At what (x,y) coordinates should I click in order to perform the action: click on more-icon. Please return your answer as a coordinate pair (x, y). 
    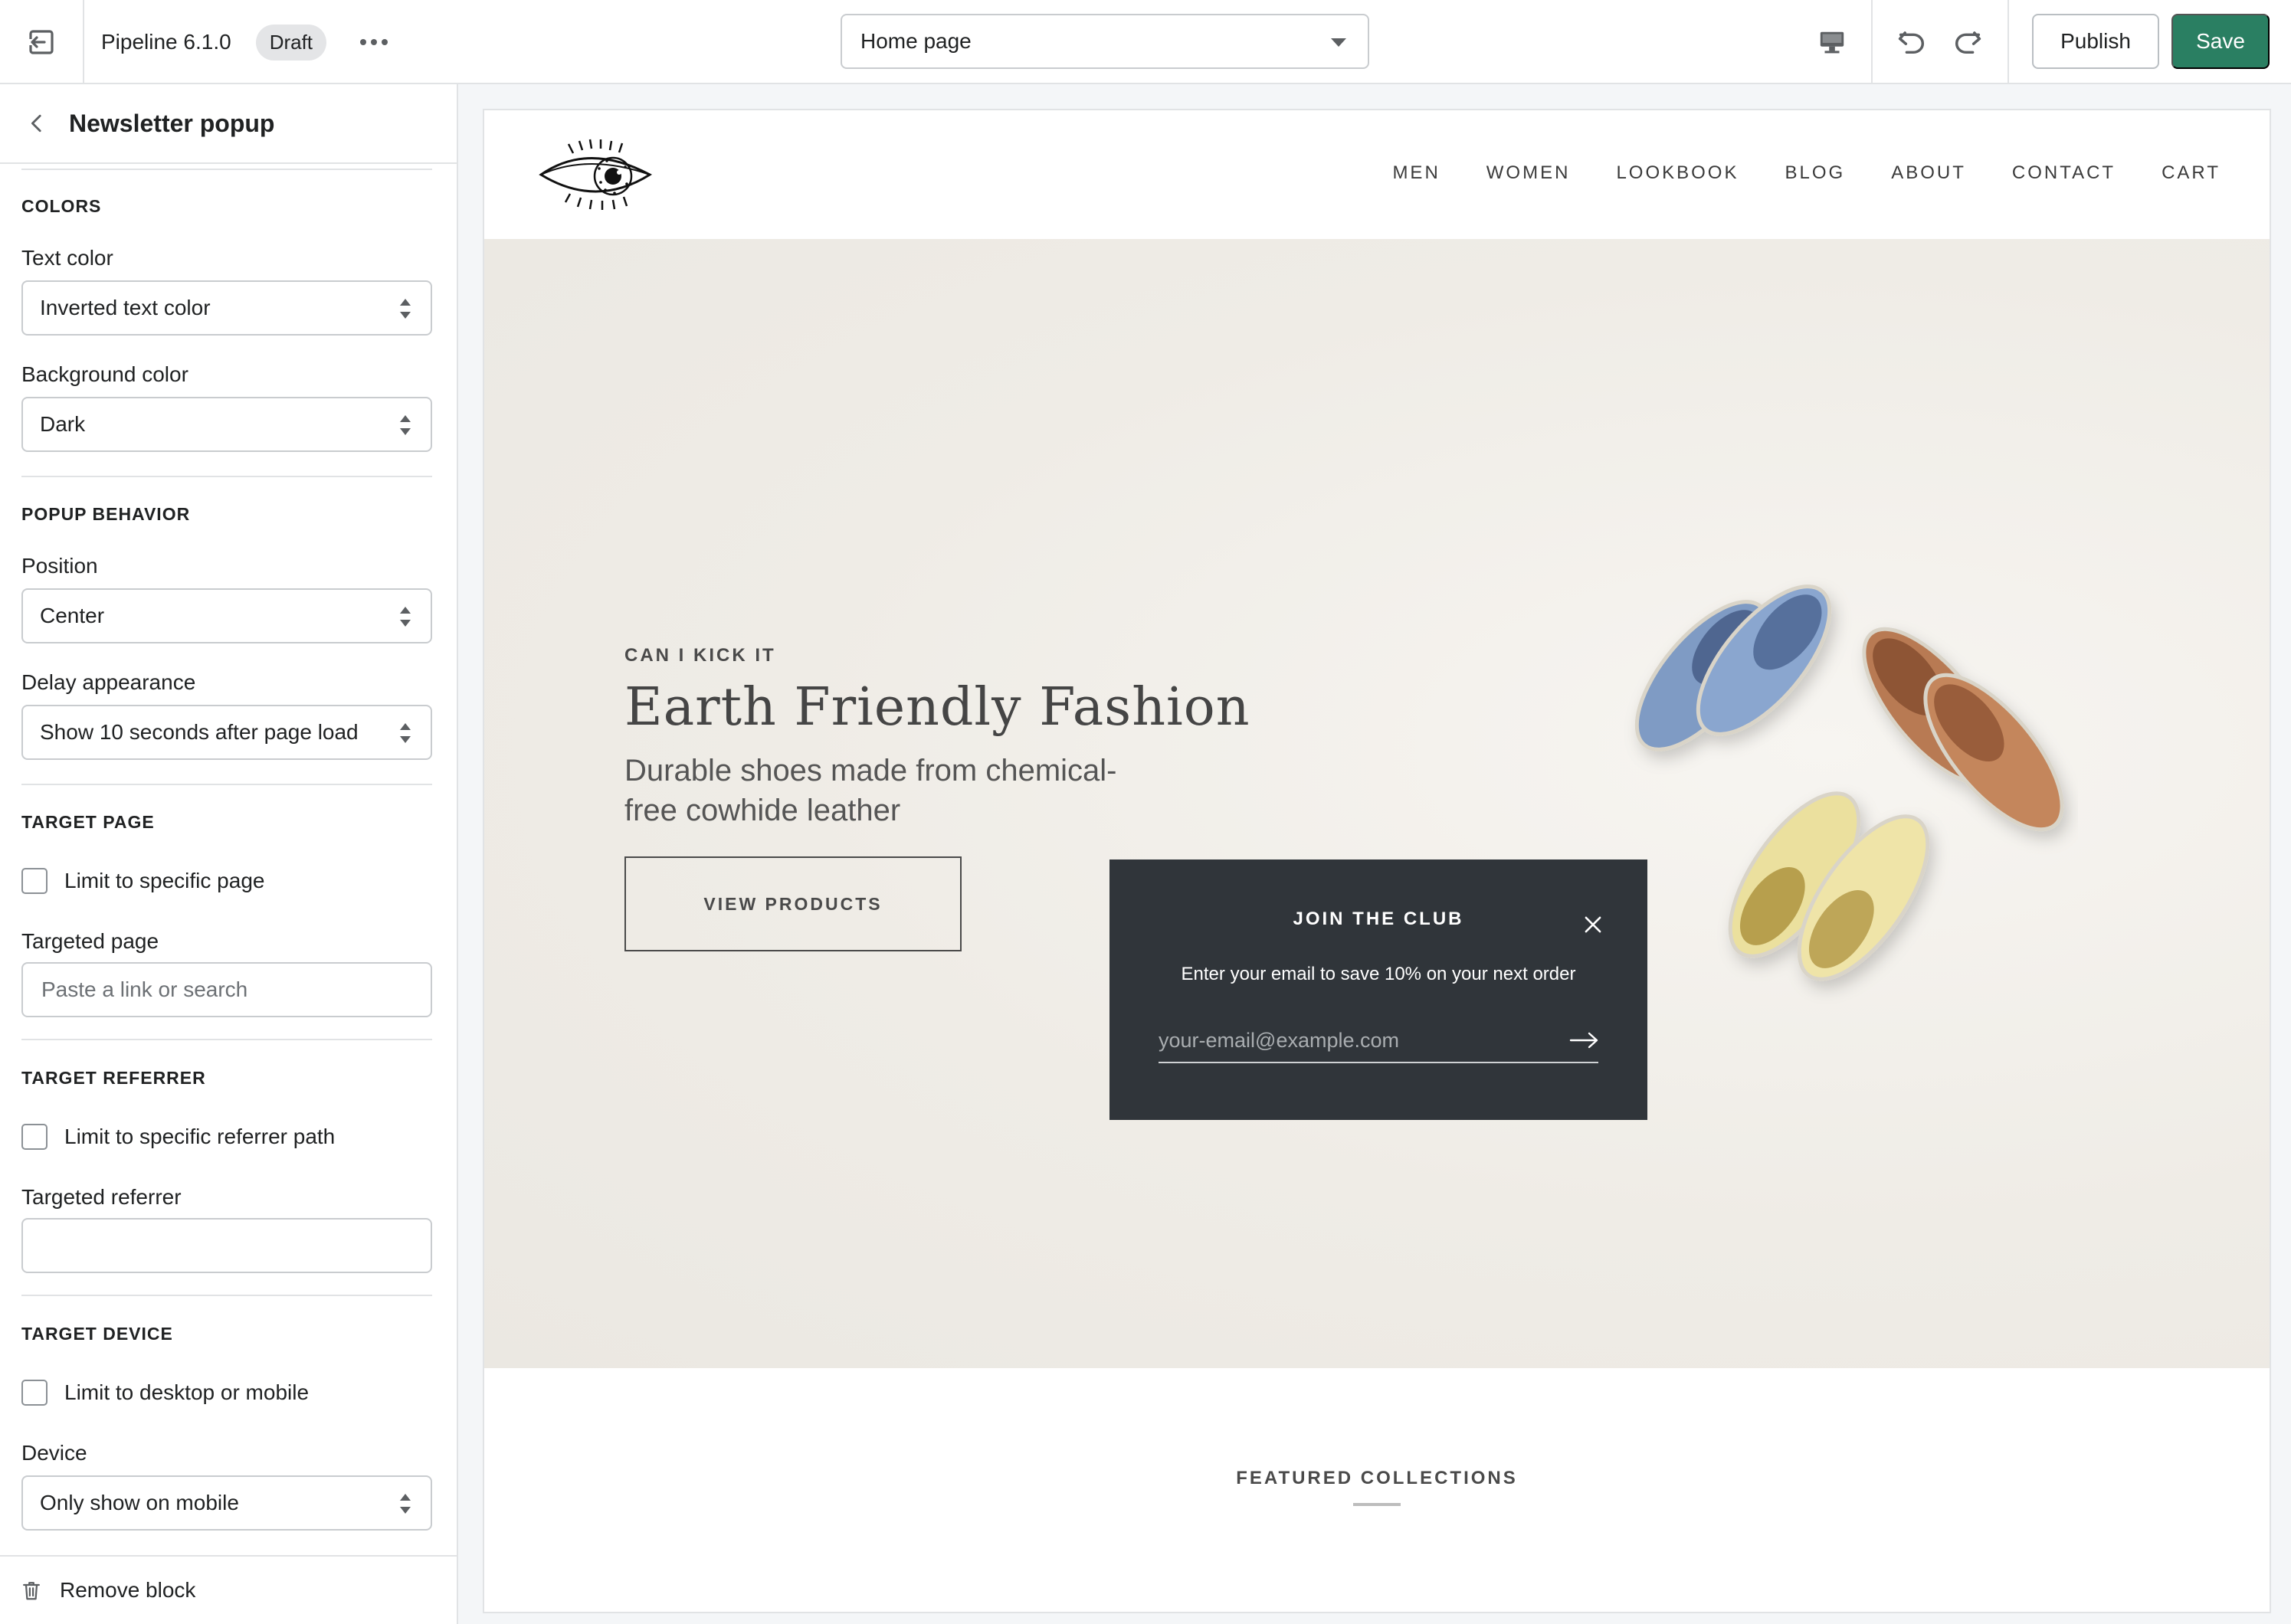
    Looking at the image, I should click on (364, 42).